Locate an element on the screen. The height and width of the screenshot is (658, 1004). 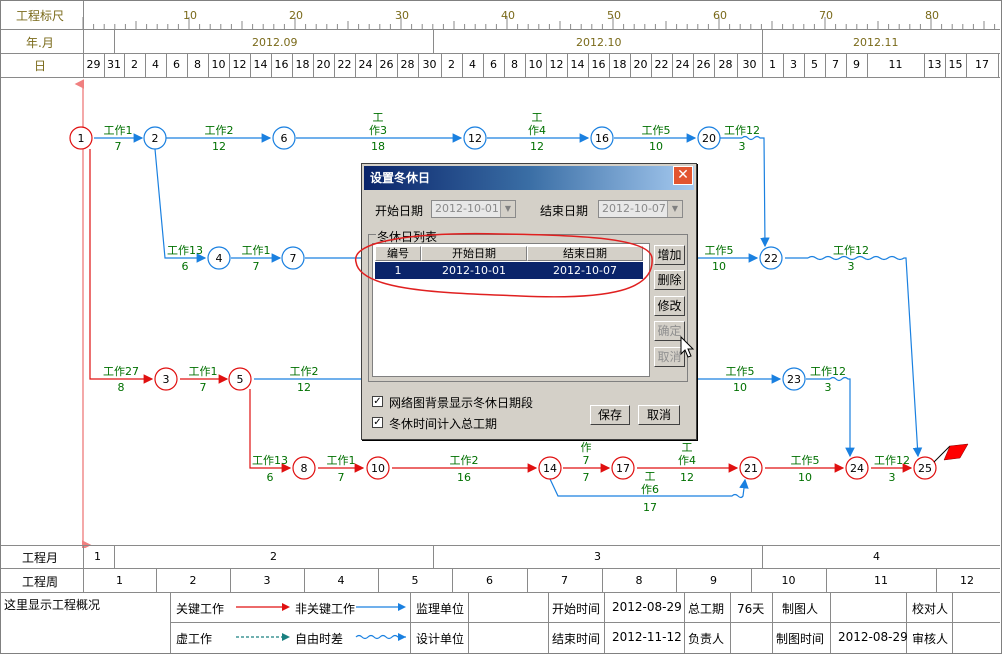
designer-label: 设计单位 is located at coordinates (440, 639).